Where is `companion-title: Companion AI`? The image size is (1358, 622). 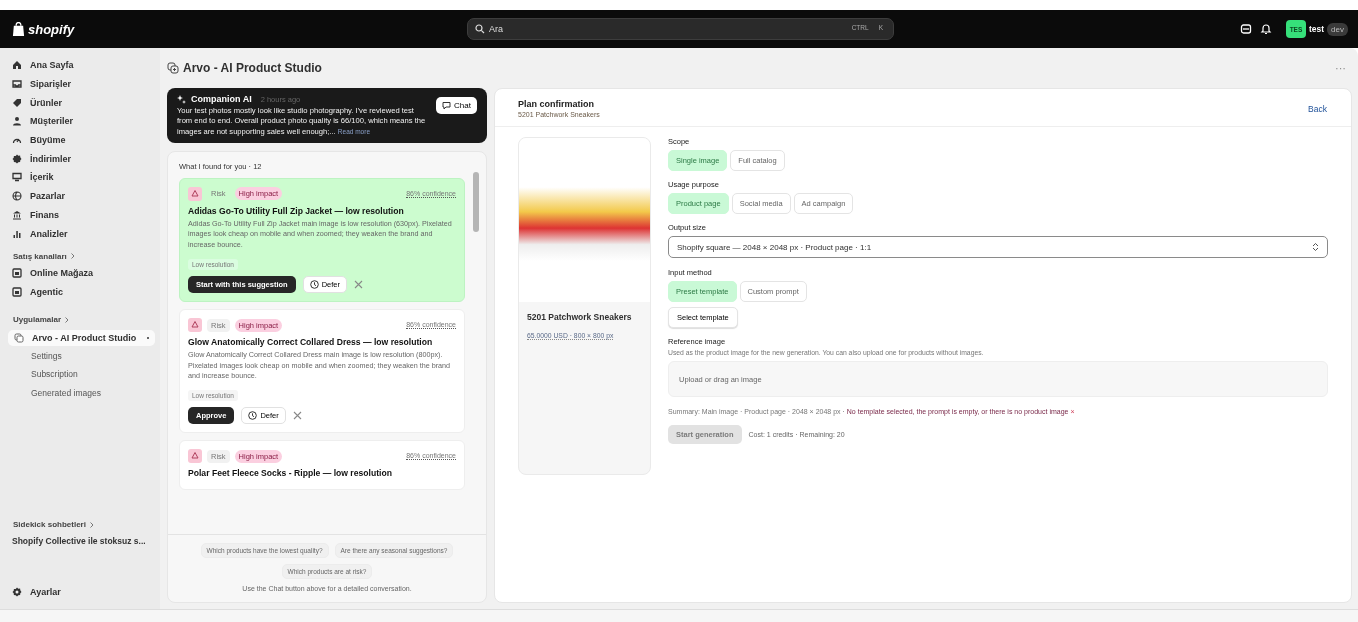 companion-title: Companion AI is located at coordinates (221, 99).